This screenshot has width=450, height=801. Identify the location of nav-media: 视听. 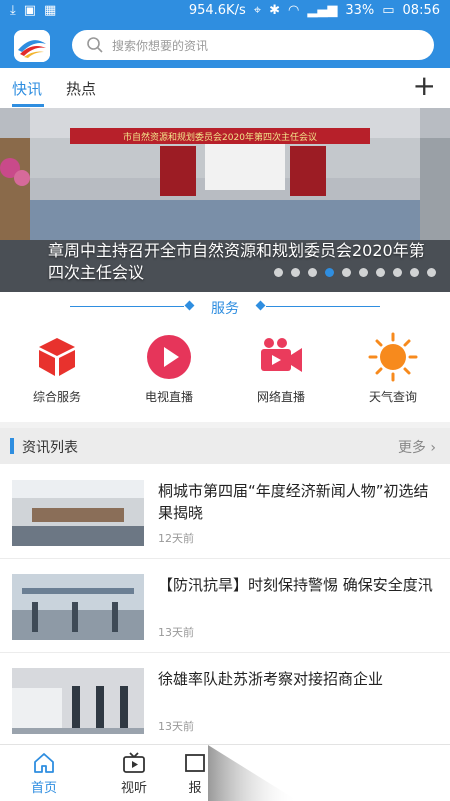
(134, 773).